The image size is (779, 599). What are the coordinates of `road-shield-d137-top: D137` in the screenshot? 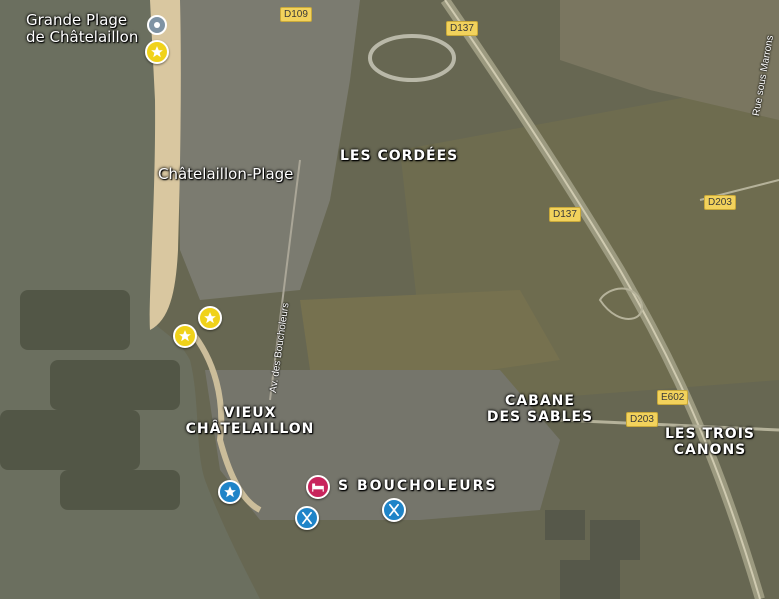 It's located at (462, 28).